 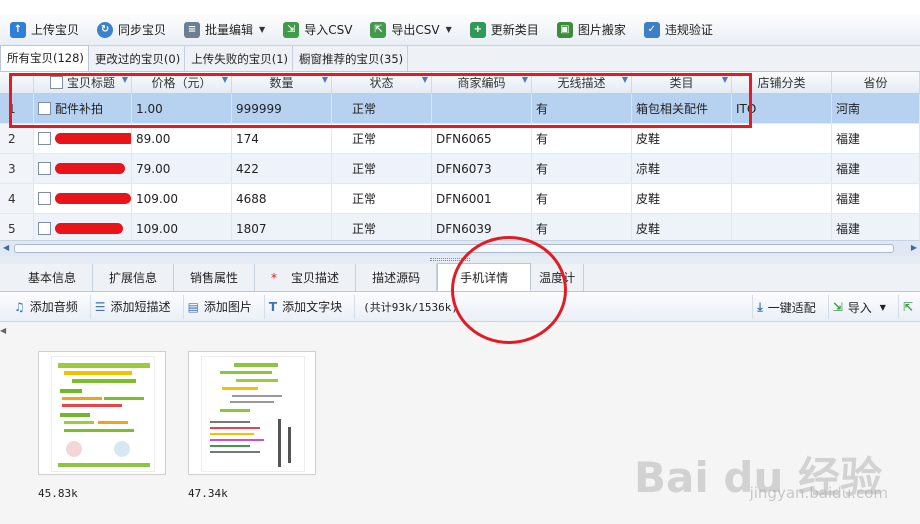 What do you see at coordinates (134, 277) in the screenshot?
I see `tab-extended-info: 扩展信息` at bounding box center [134, 277].